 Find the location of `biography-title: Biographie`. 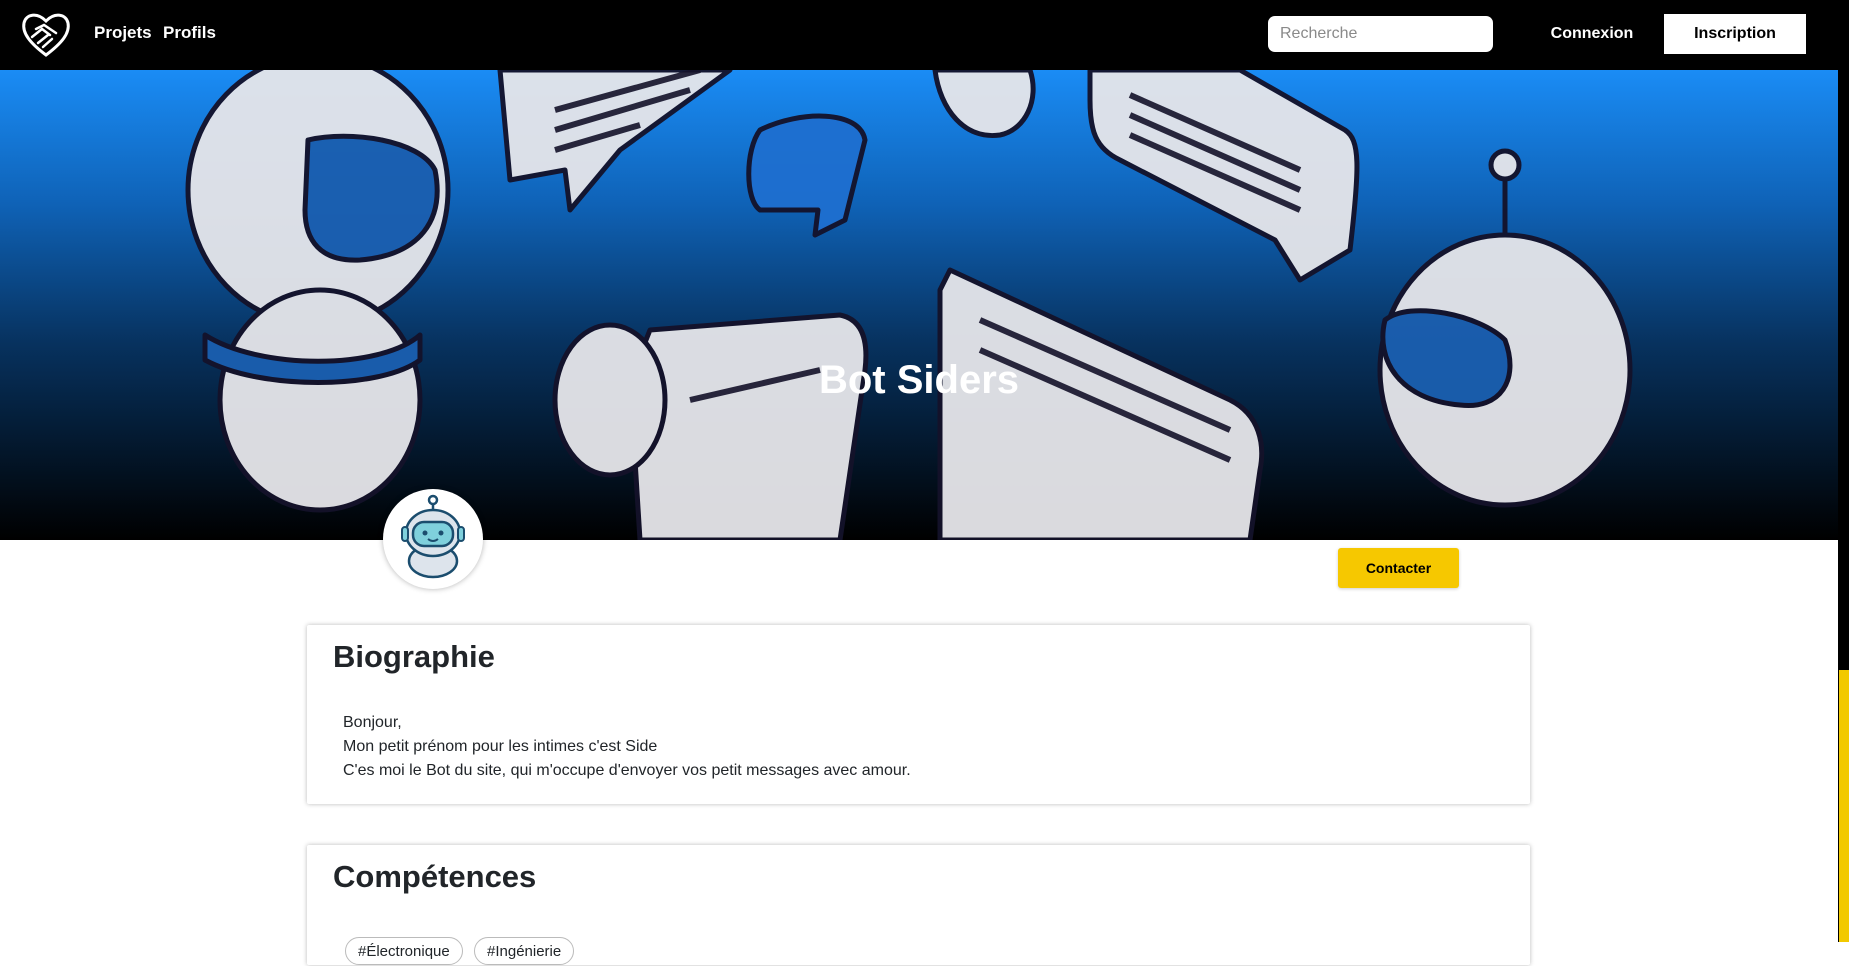

biography-title: Biographie is located at coordinates (414, 656).